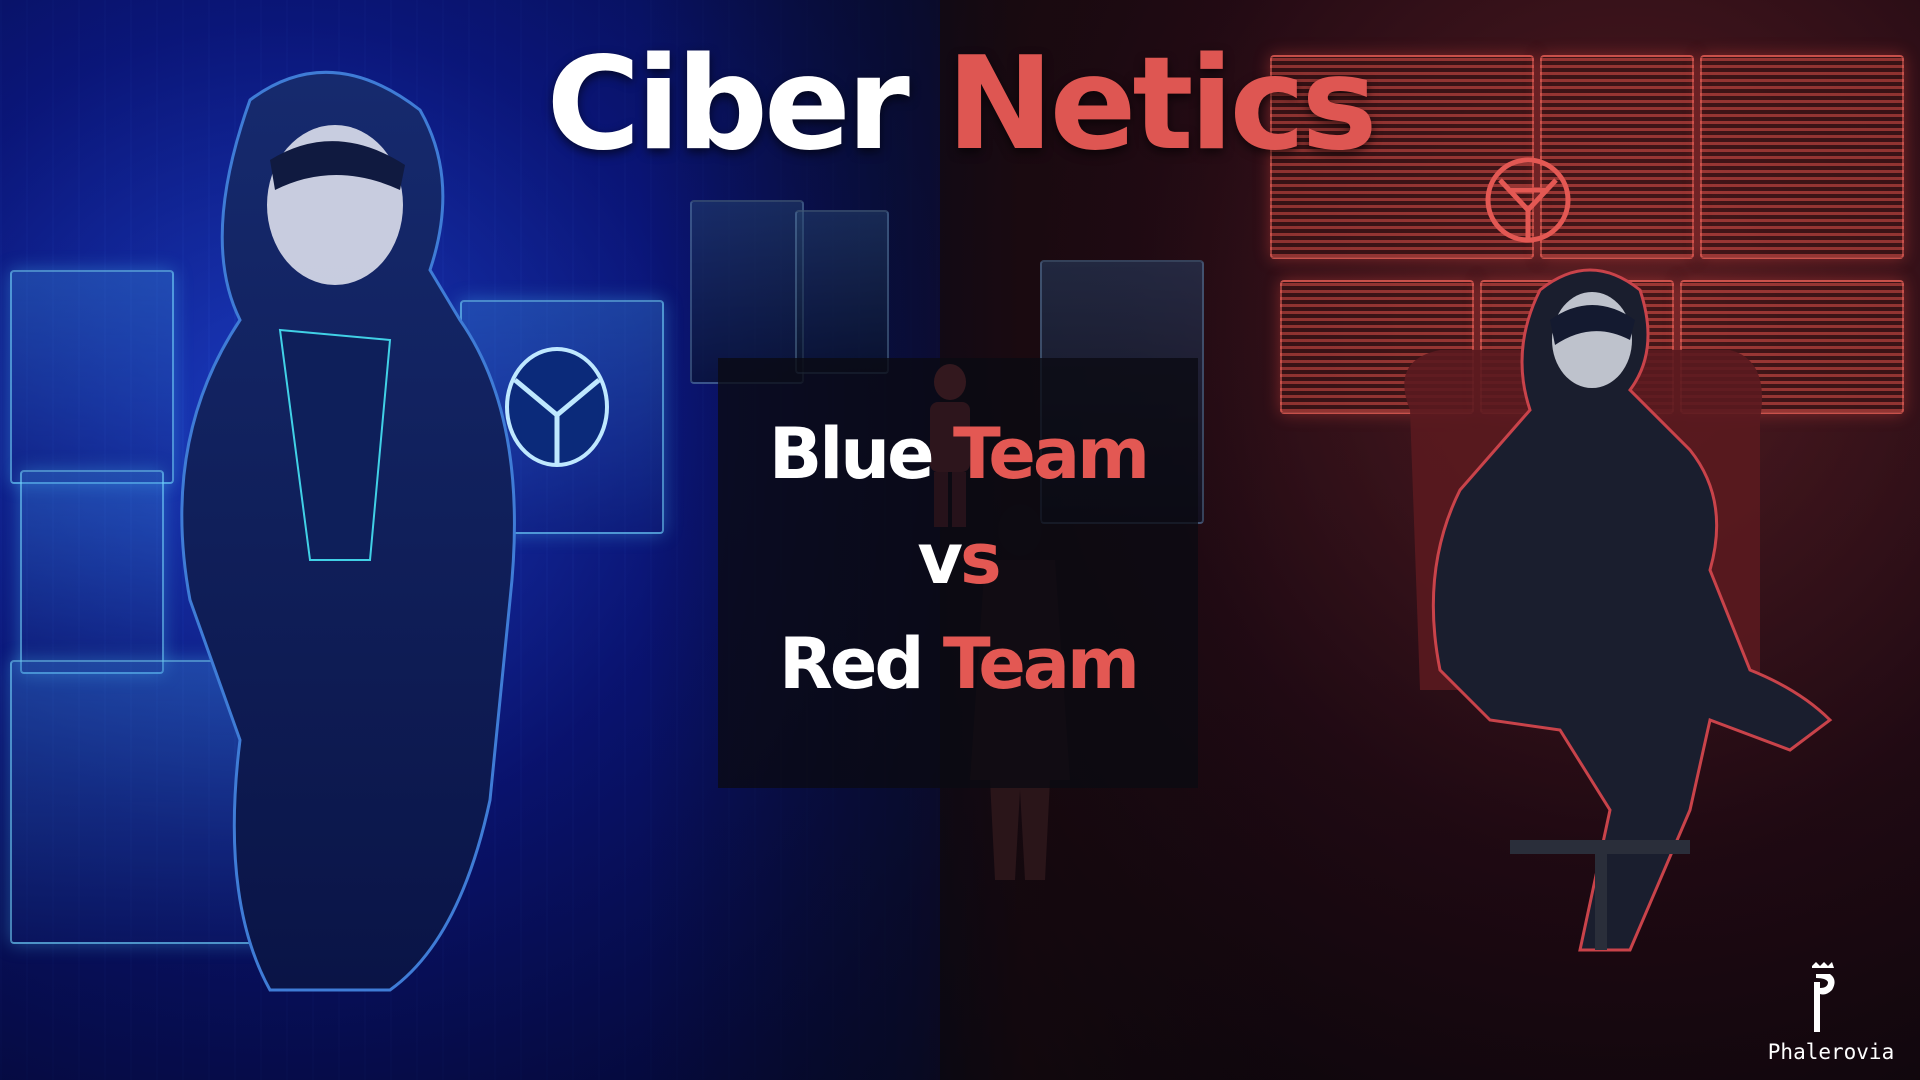 This screenshot has height=1080, width=1920. What do you see at coordinates (1161, 104) in the screenshot?
I see `title-netics: Netics` at bounding box center [1161, 104].